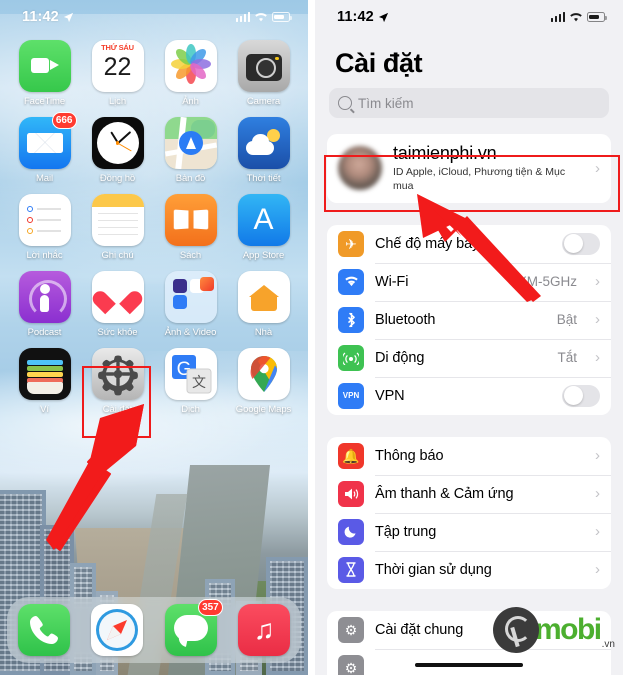  I want to click on app-folder-anh-video: Ảnh & Video, so click(191, 304).